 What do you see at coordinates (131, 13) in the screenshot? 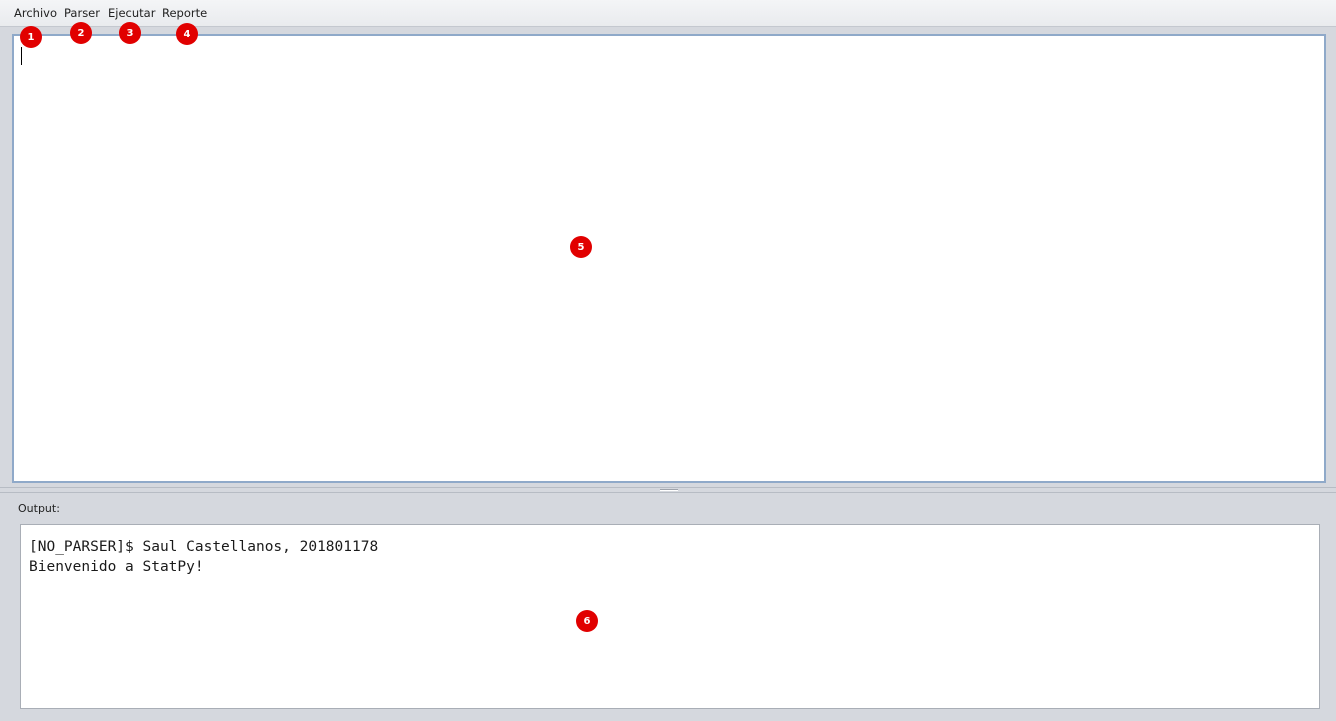
I see `menu-ejecutar: Ejecutar` at bounding box center [131, 13].